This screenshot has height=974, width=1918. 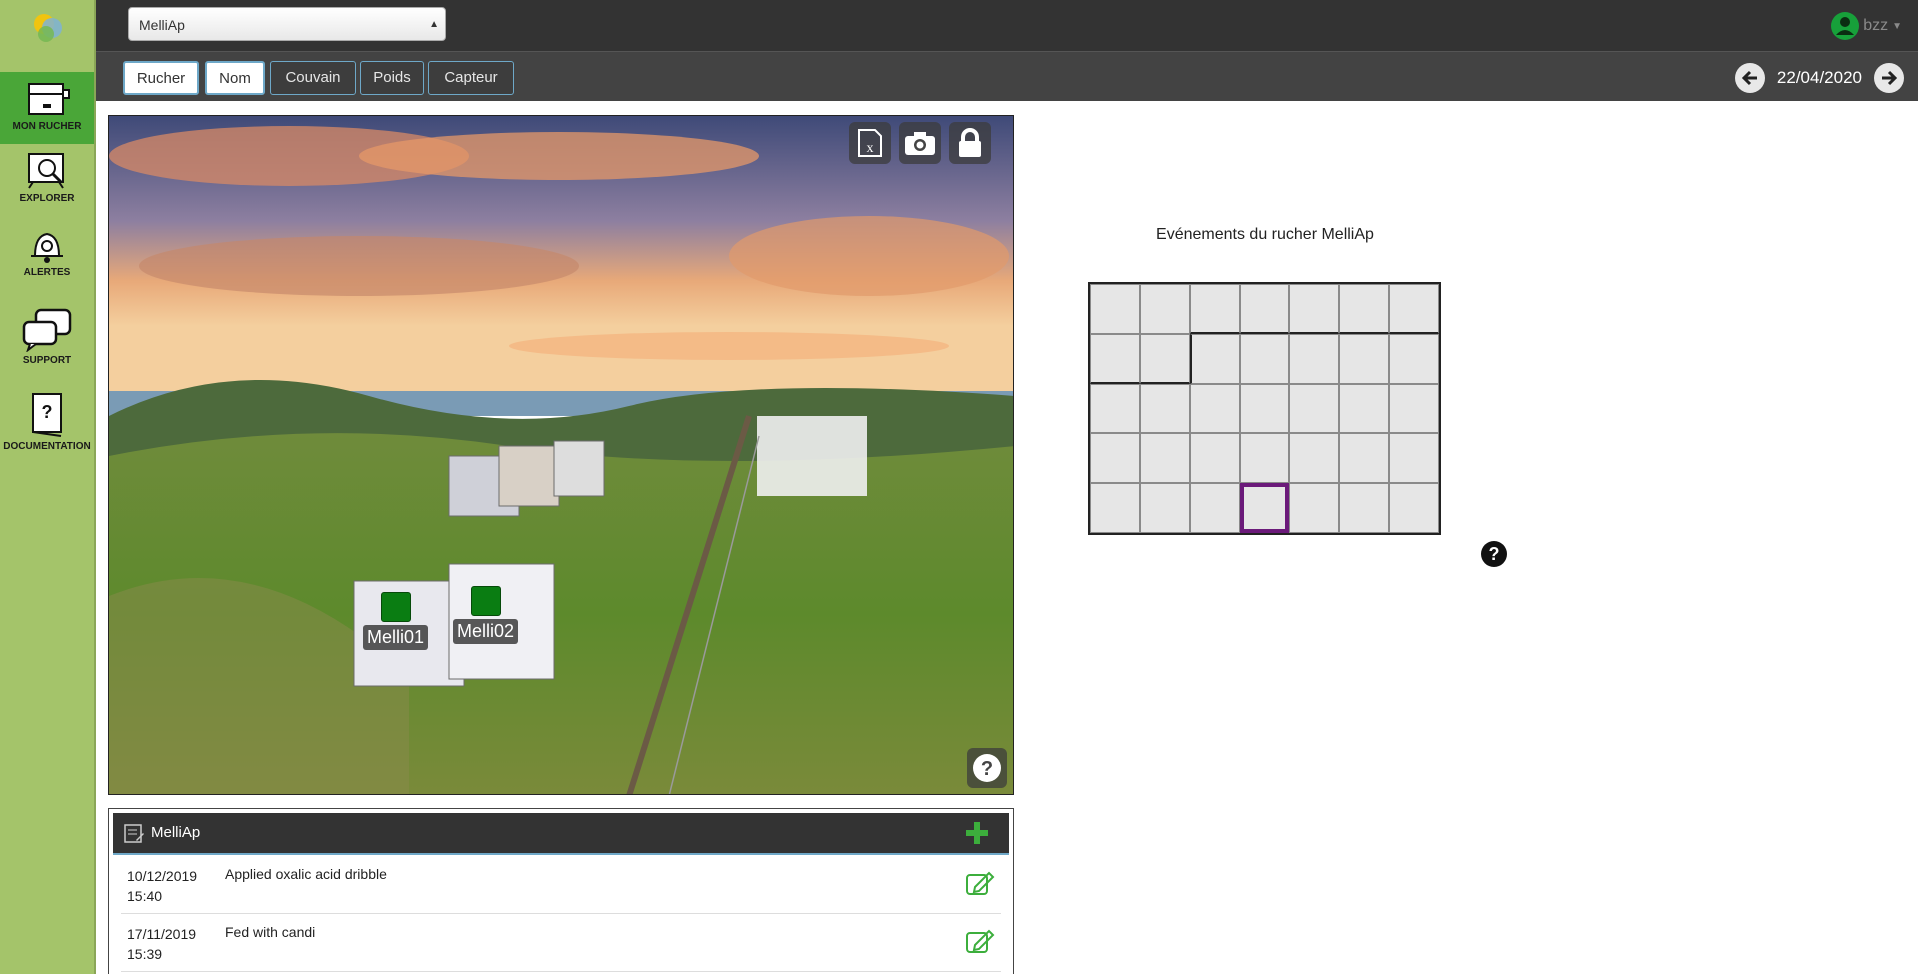 What do you see at coordinates (1845, 26) in the screenshot?
I see `user-avatar-icon` at bounding box center [1845, 26].